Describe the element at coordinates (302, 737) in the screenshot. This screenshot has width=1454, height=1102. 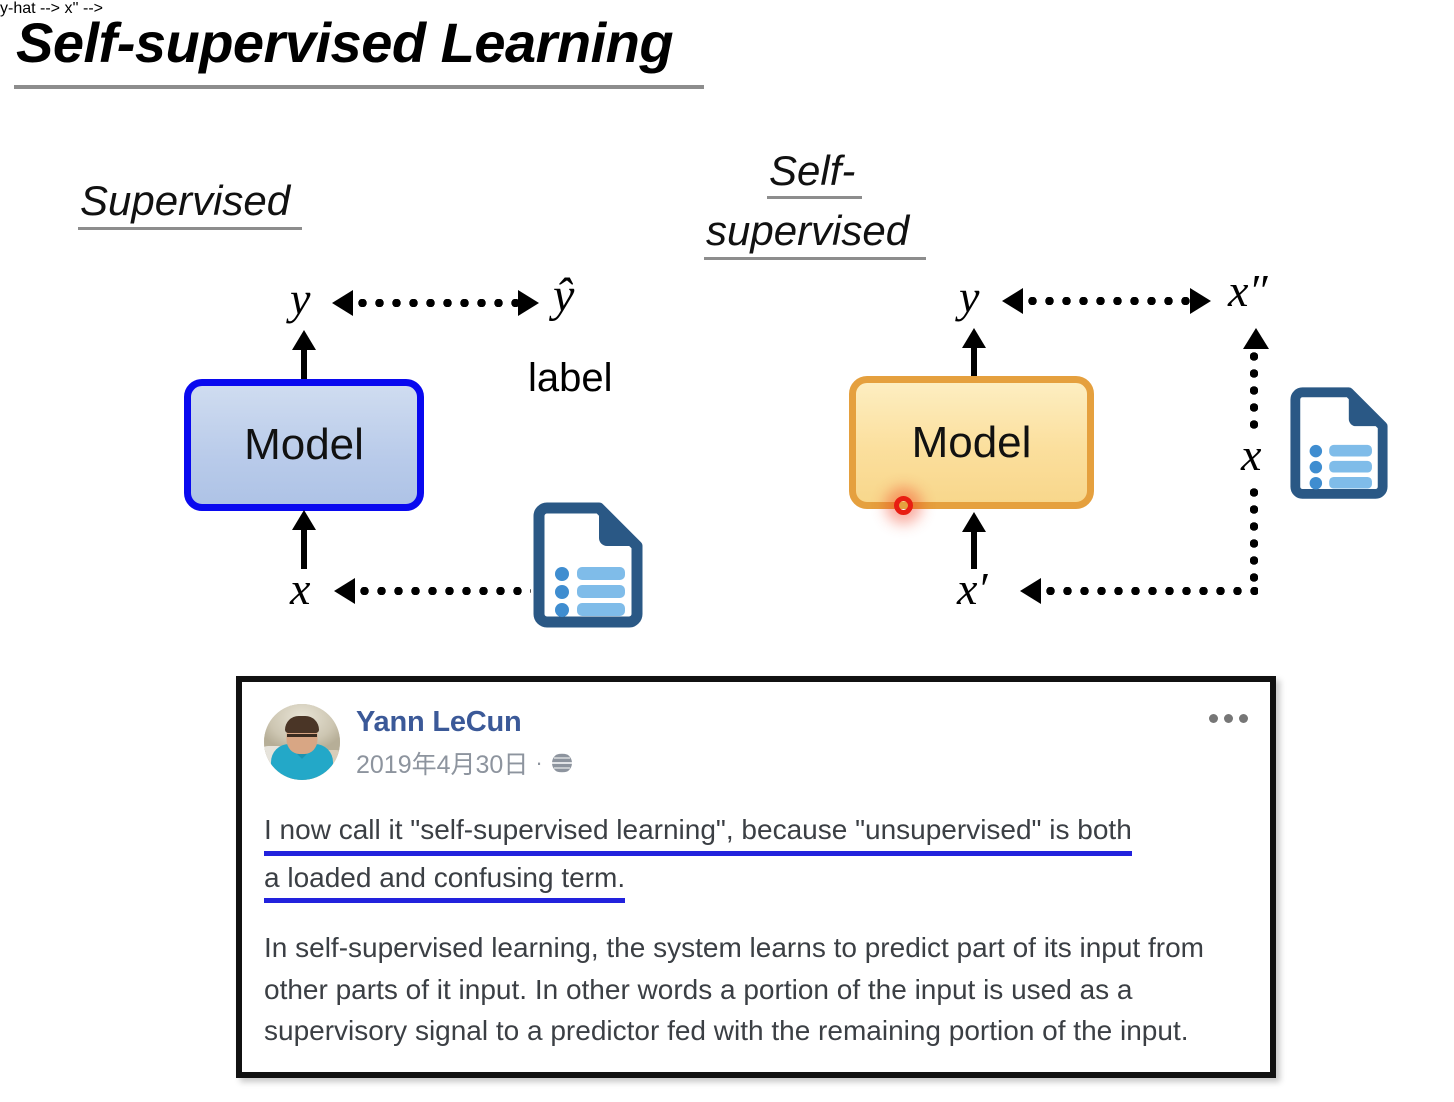
I see `avatar-glasses` at that location.